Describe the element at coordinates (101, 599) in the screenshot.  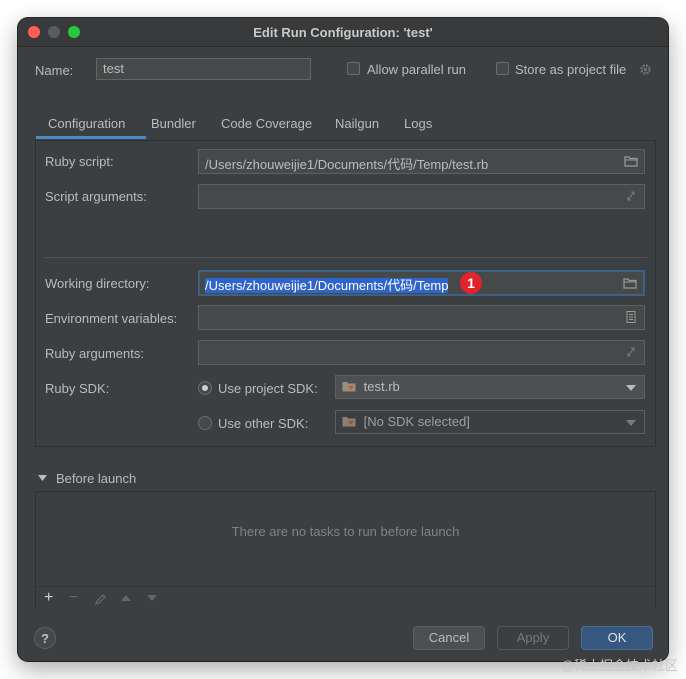
I see `edit-icon` at that location.